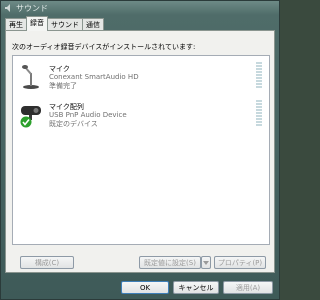  I want to click on tab-recording: 録音, so click(37, 23).